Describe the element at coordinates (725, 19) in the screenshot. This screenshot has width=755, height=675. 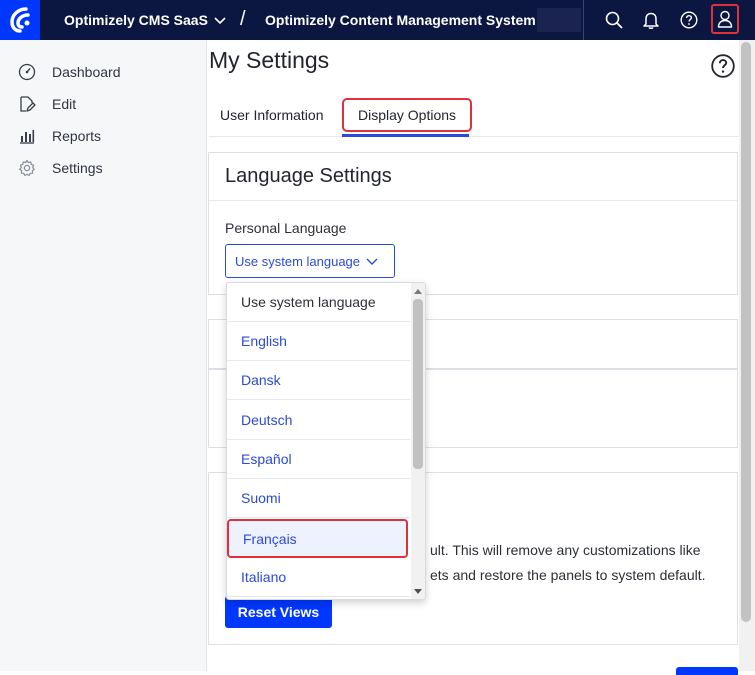
I see `user-icon` at that location.